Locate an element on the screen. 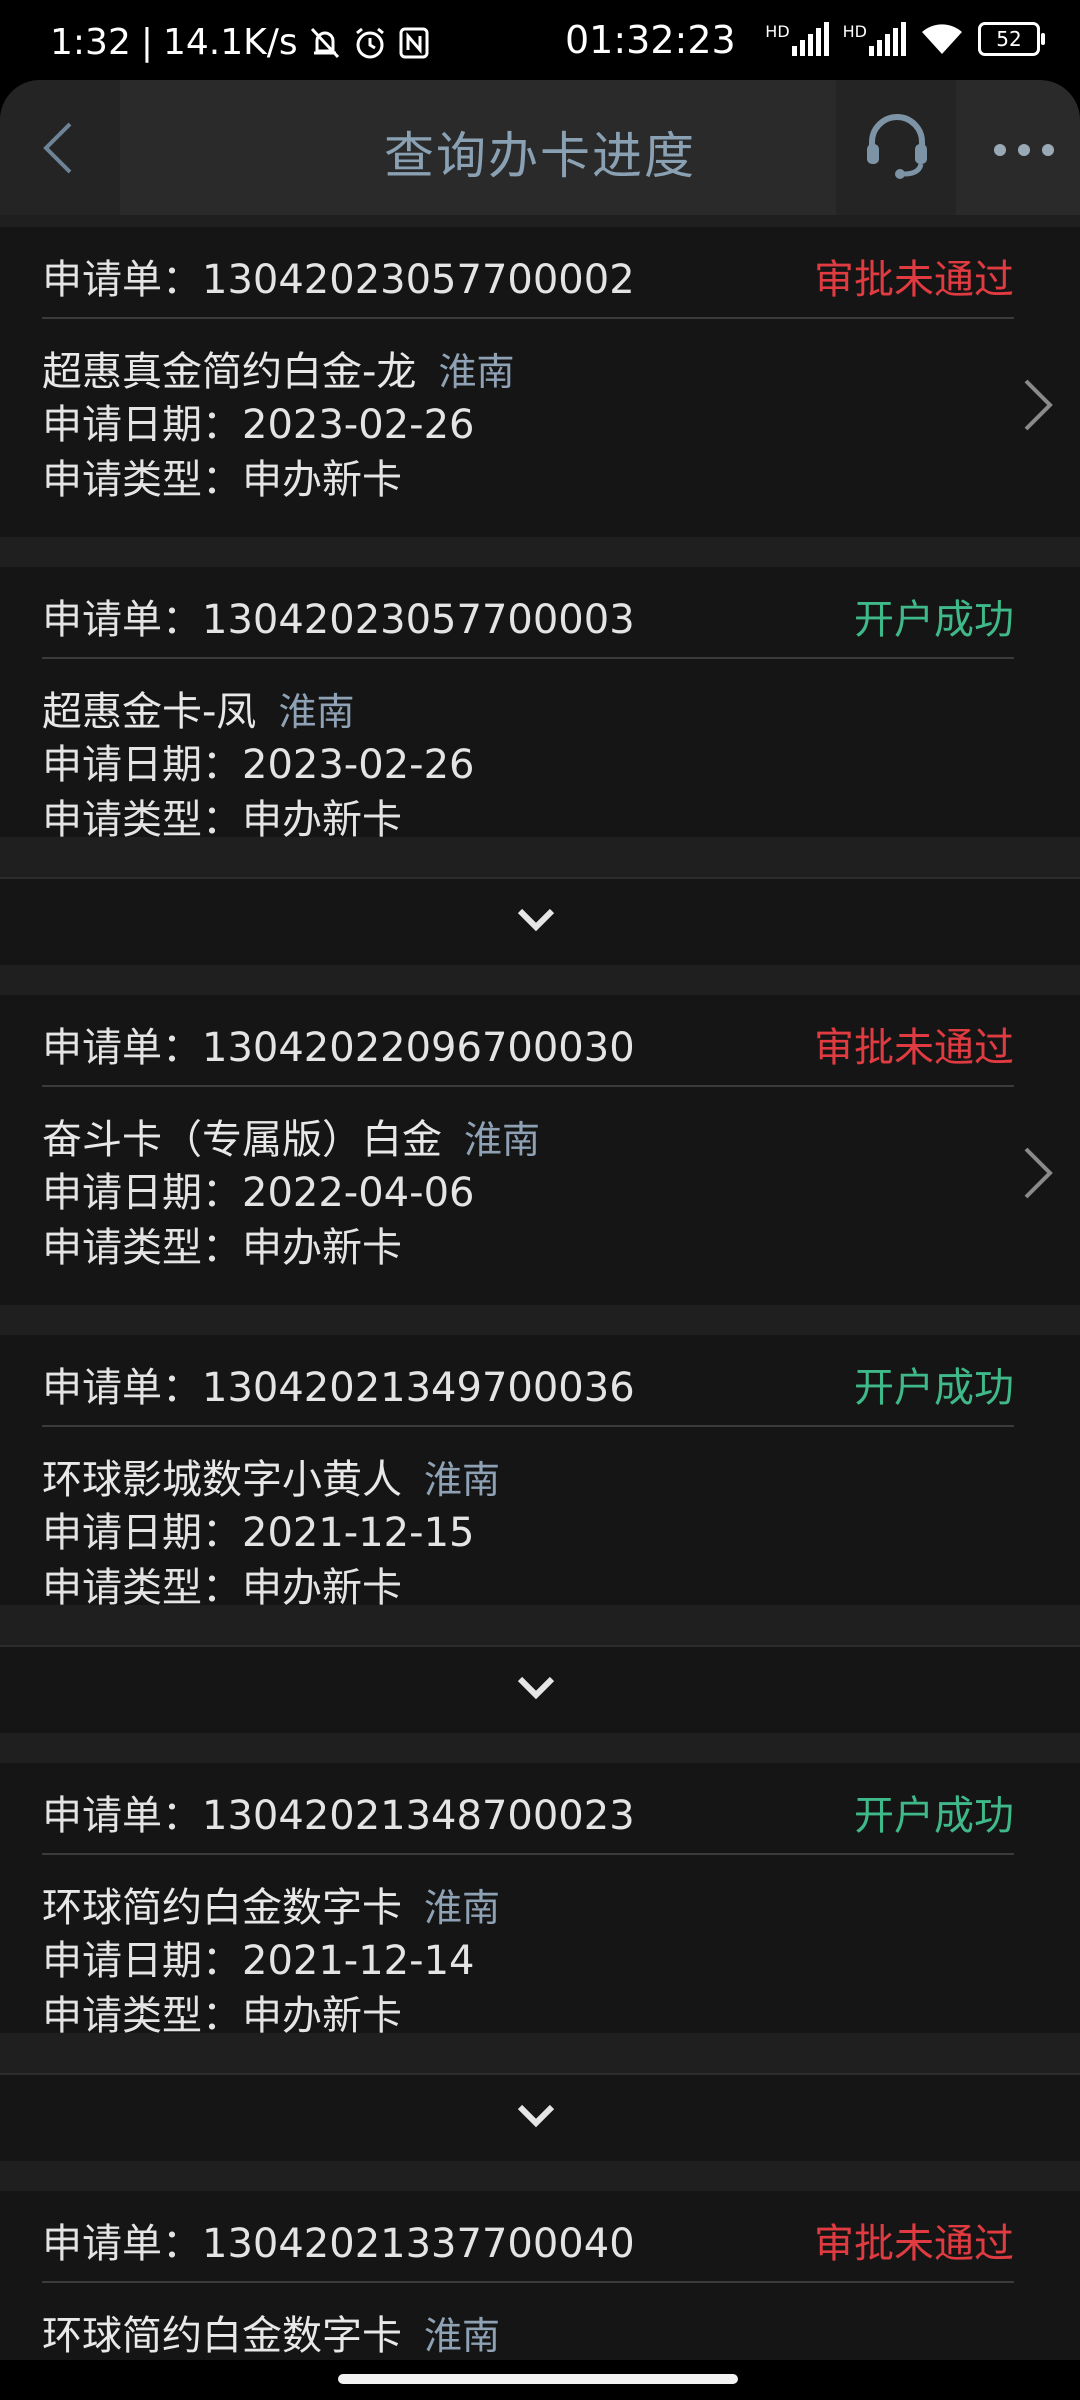  mute-bell-icon is located at coordinates (324, 42).